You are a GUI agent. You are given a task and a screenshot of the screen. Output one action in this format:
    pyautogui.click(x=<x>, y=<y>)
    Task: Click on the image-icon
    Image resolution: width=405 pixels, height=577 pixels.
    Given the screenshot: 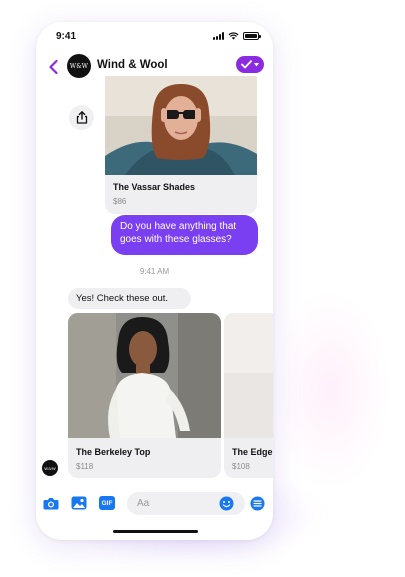 What is the action you would take?
    pyautogui.click(x=79, y=503)
    